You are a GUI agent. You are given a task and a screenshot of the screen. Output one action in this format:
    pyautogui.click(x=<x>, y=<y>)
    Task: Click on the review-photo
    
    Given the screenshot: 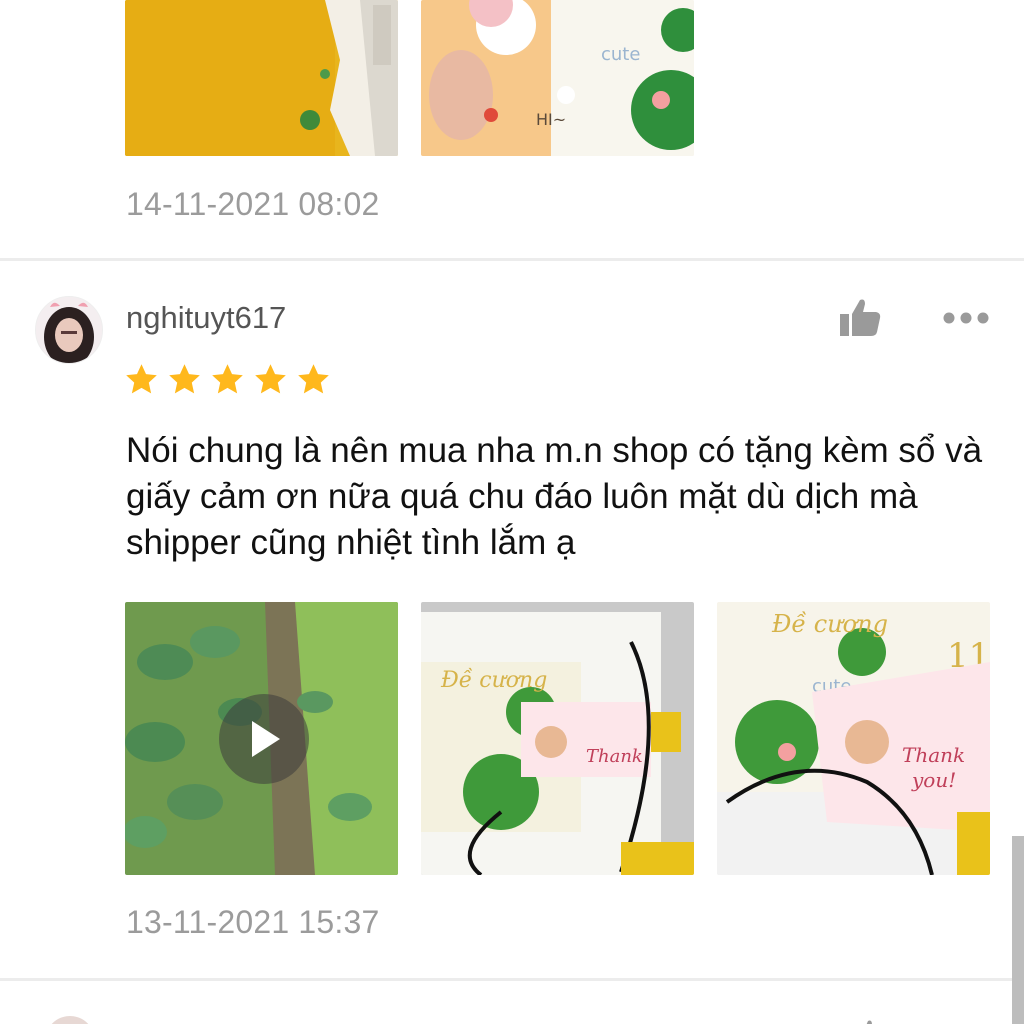 What is the action you would take?
    pyautogui.click(x=261, y=78)
    